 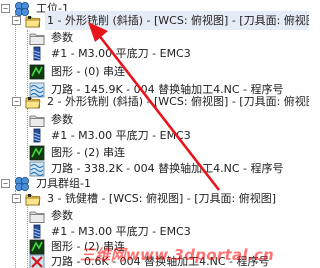 I want to click on operation-node-2: − 2 - 外形铣削 (斜插) - [WCS: 俯视图] - [刀具面: 俯视图, so click(x=160, y=101).